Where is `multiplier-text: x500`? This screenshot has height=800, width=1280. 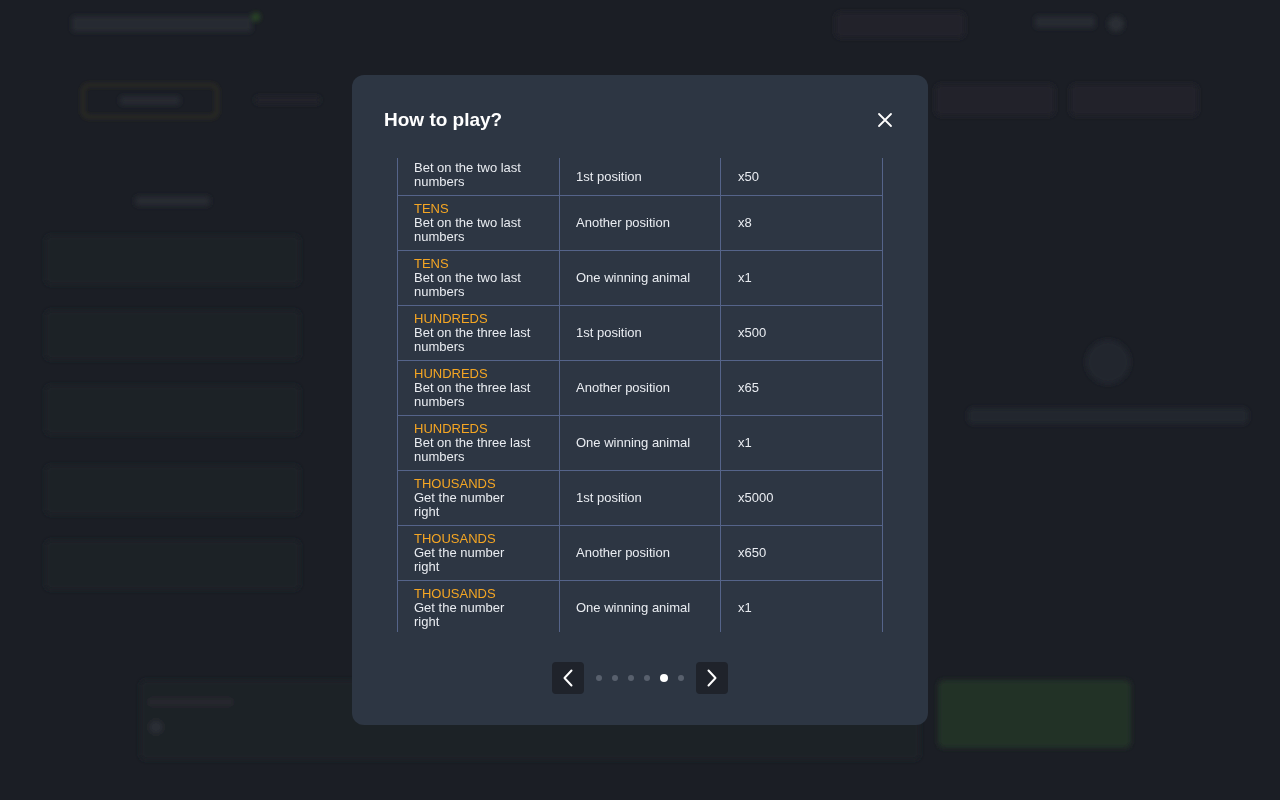 multiplier-text: x500 is located at coordinates (752, 333).